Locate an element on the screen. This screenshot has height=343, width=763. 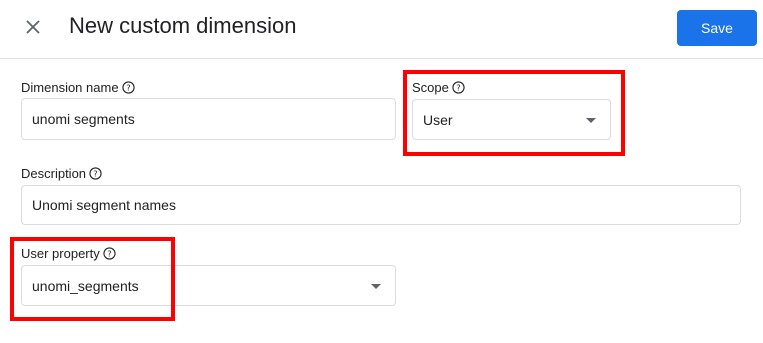
description-label-text: Description is located at coordinates (54, 173).